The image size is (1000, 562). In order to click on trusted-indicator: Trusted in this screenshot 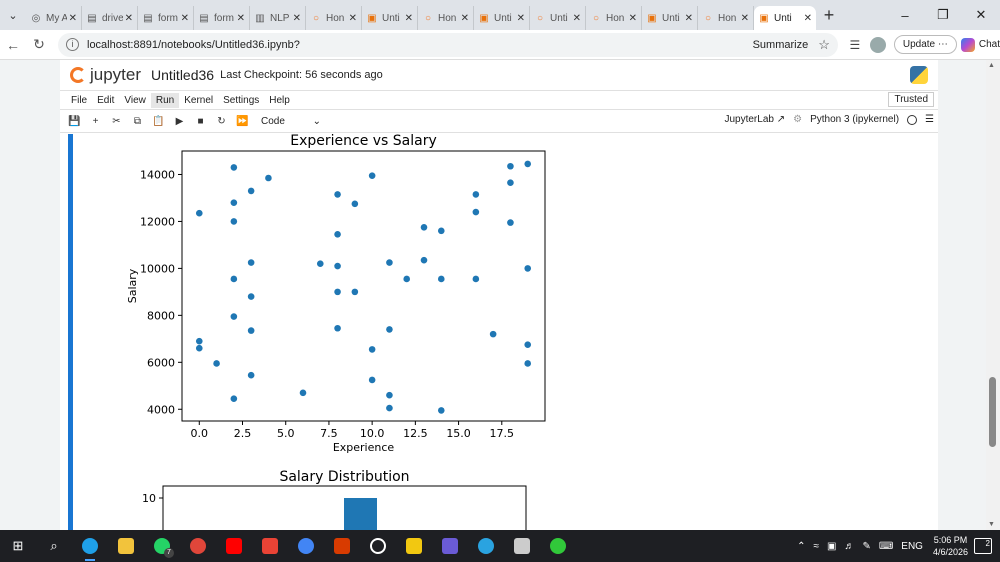, I will do `click(911, 99)`.